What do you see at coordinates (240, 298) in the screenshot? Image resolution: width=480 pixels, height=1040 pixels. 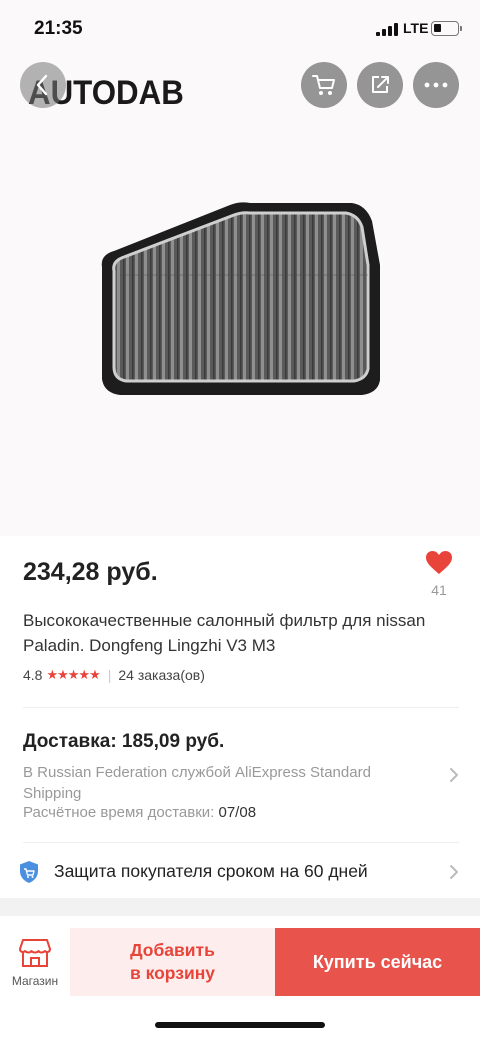 I see `cabin-filter-image` at bounding box center [240, 298].